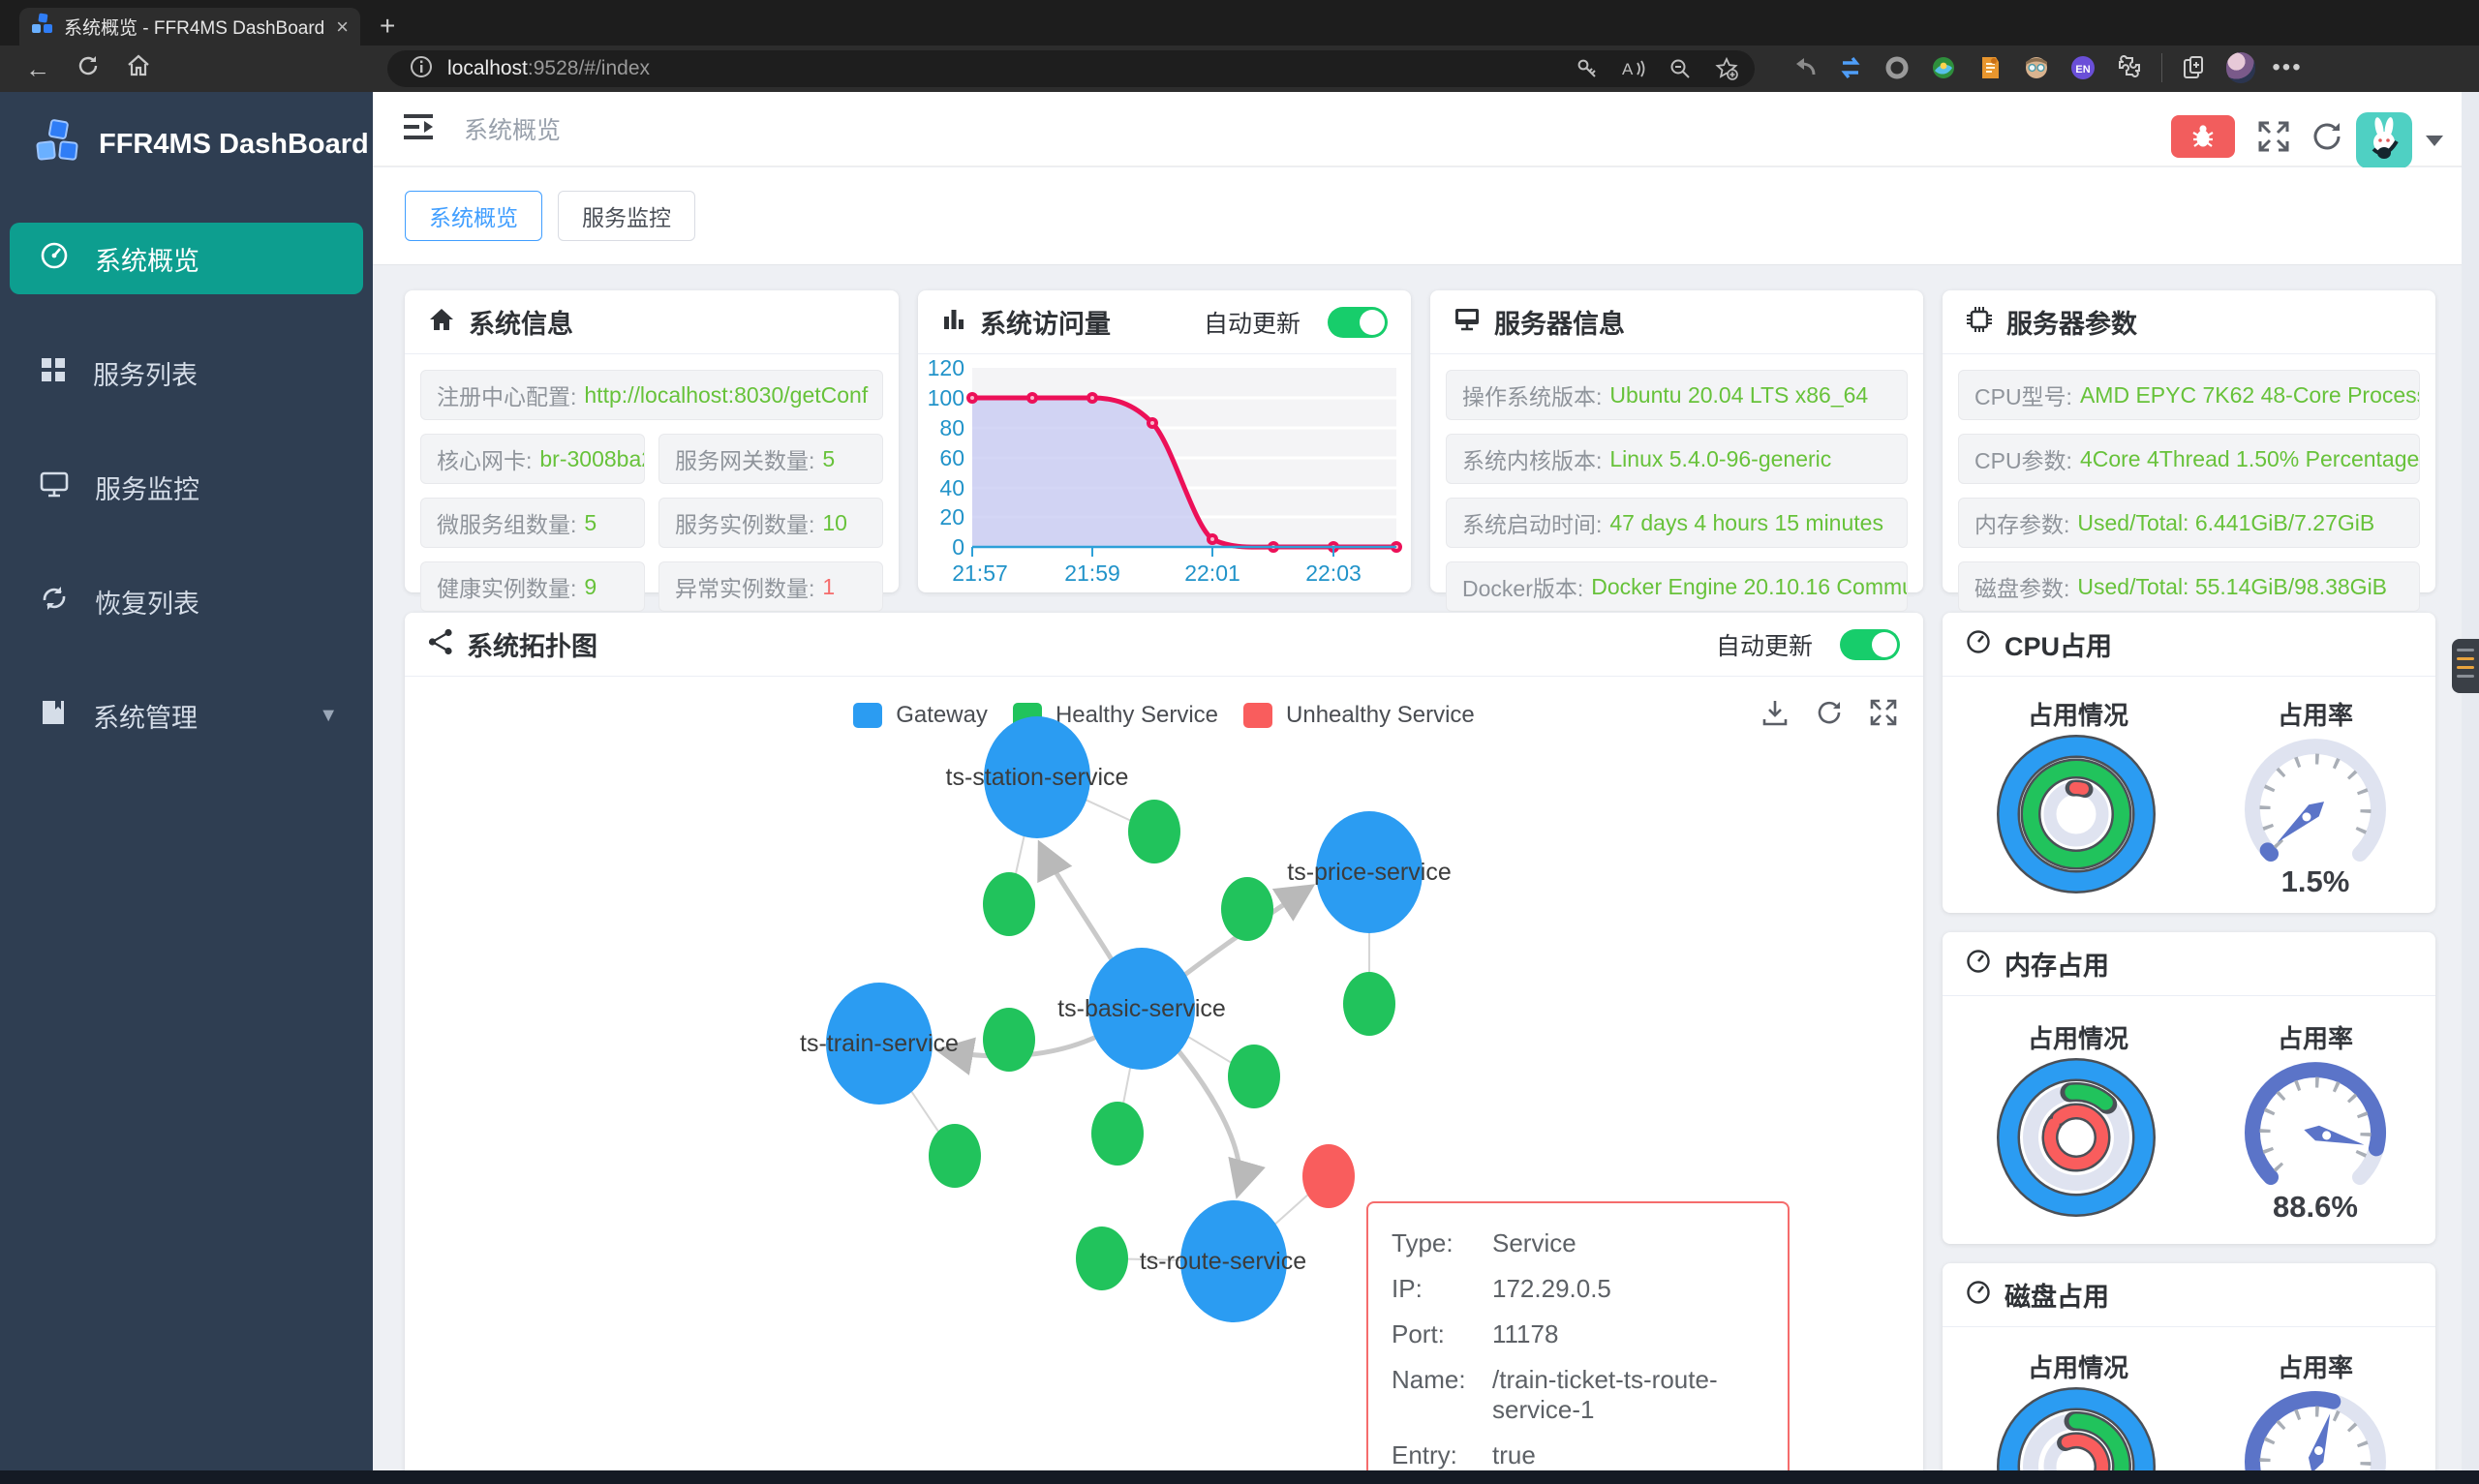 This screenshot has width=2479, height=1484. Describe the element at coordinates (532, 646) in the screenshot. I see `card-title: 系统拓扑图` at that location.